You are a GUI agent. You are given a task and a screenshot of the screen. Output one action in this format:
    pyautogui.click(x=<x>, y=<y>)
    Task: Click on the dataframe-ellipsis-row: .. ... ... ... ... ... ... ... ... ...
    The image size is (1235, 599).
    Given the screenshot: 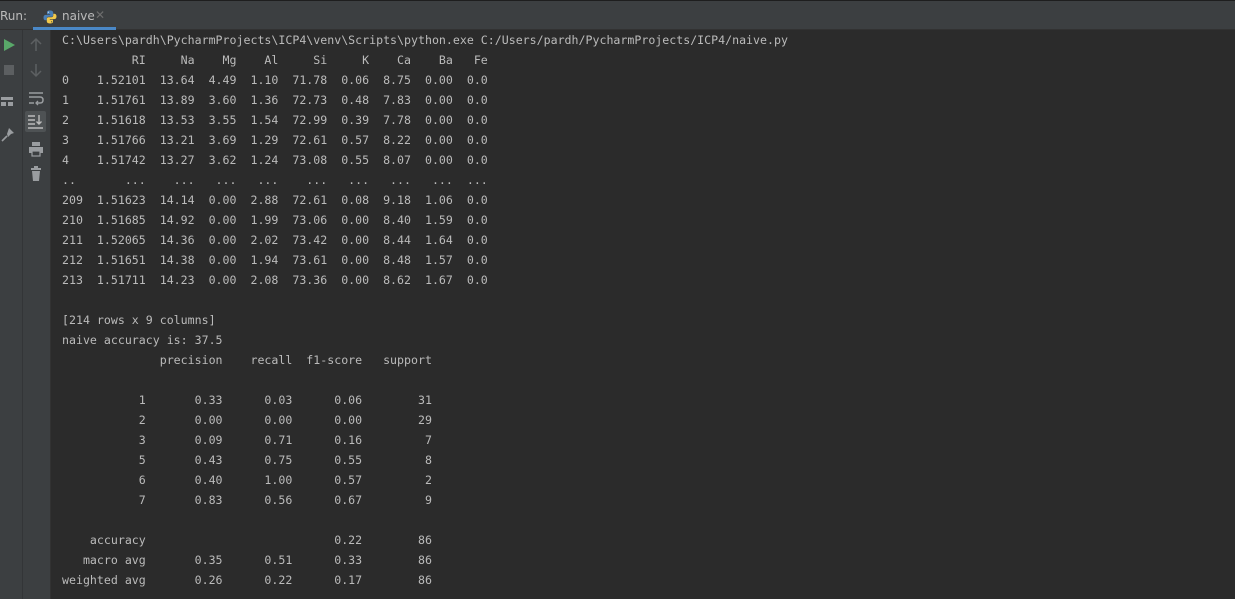 What is the action you would take?
    pyautogui.click(x=275, y=180)
    